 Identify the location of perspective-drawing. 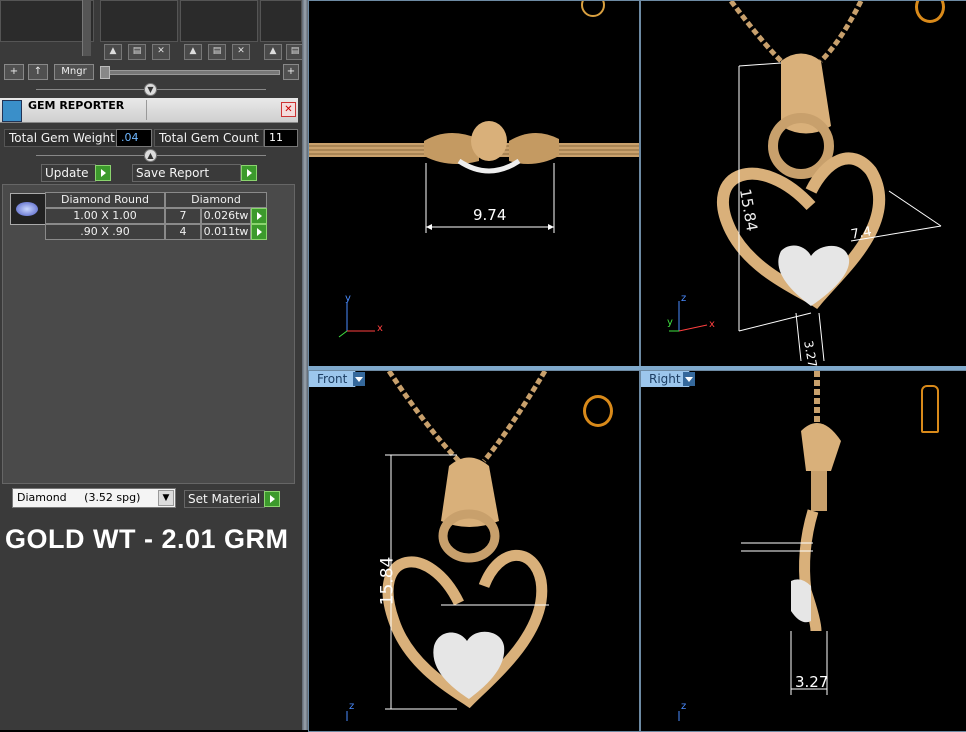
(805, 181).